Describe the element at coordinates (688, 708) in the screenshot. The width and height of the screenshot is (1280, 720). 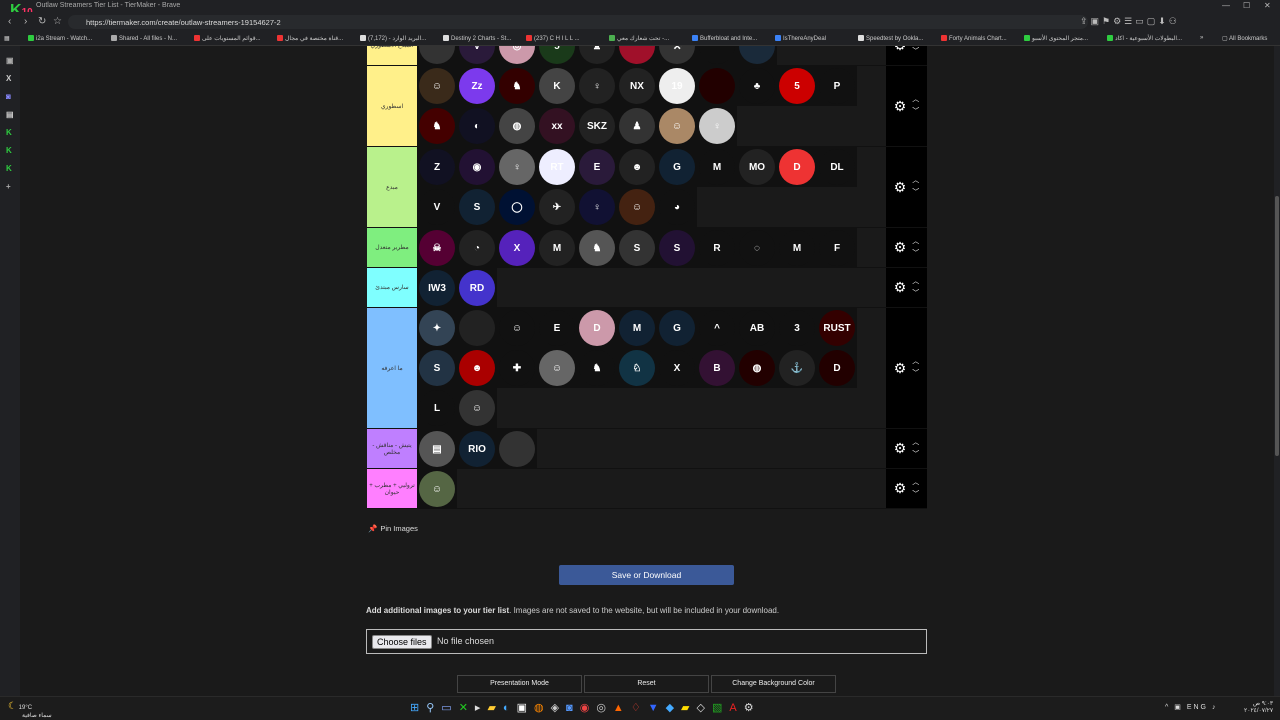
I see `app-icon: ▰` at that location.